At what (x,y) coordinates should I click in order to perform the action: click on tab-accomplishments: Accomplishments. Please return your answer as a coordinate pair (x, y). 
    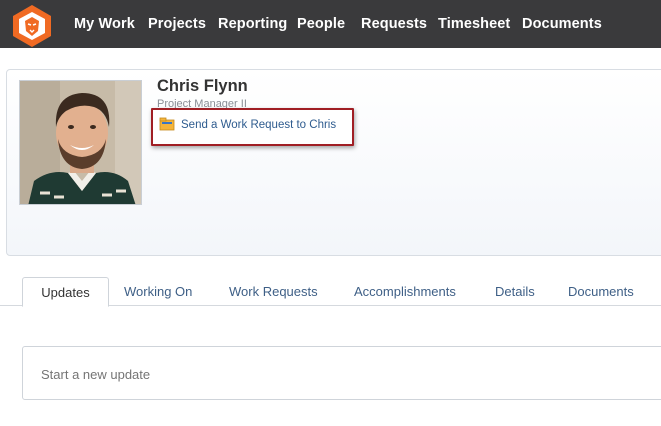
    Looking at the image, I should click on (405, 291).